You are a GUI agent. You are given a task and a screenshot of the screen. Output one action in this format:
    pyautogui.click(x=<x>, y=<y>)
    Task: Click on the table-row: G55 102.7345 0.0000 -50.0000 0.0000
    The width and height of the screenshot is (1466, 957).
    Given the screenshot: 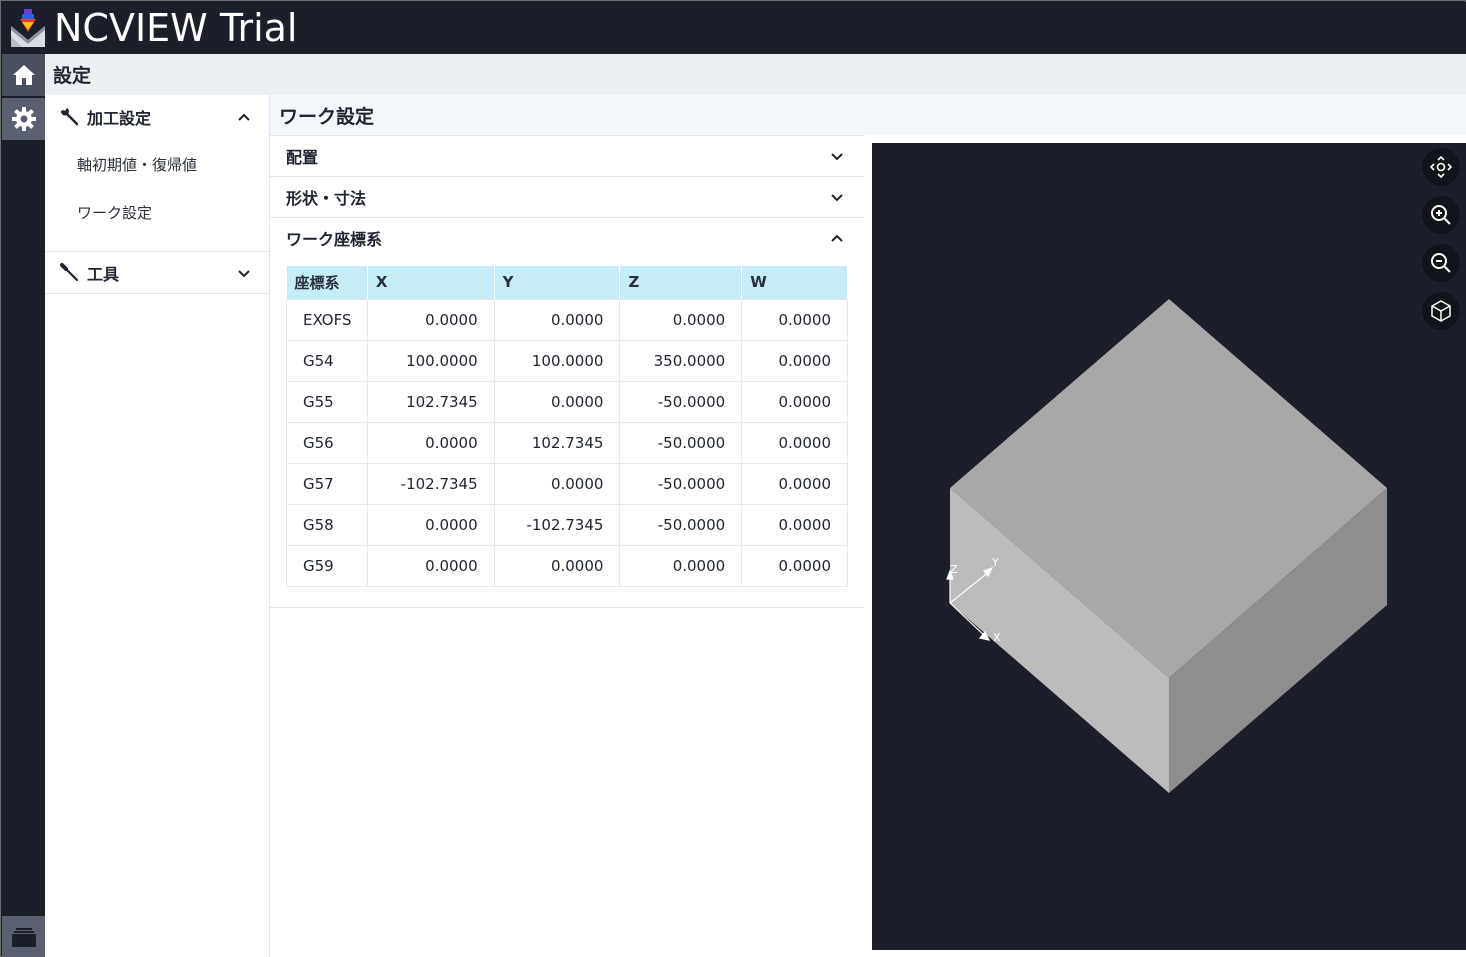 What is the action you would take?
    pyautogui.click(x=567, y=401)
    